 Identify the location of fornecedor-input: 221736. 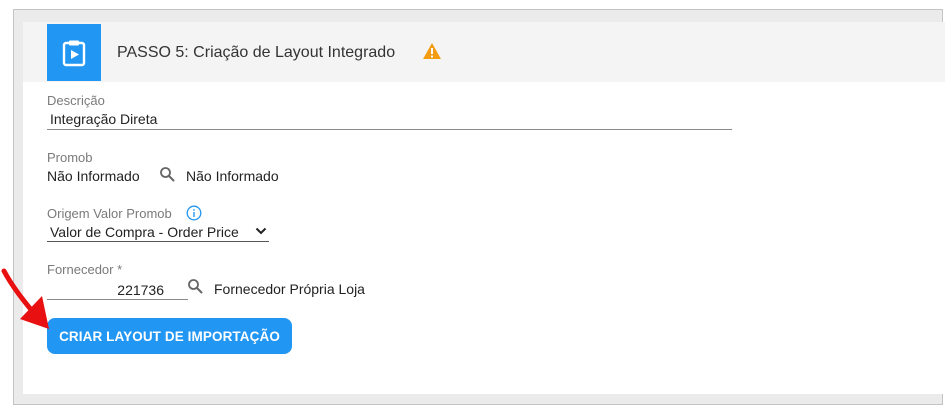
(117, 289).